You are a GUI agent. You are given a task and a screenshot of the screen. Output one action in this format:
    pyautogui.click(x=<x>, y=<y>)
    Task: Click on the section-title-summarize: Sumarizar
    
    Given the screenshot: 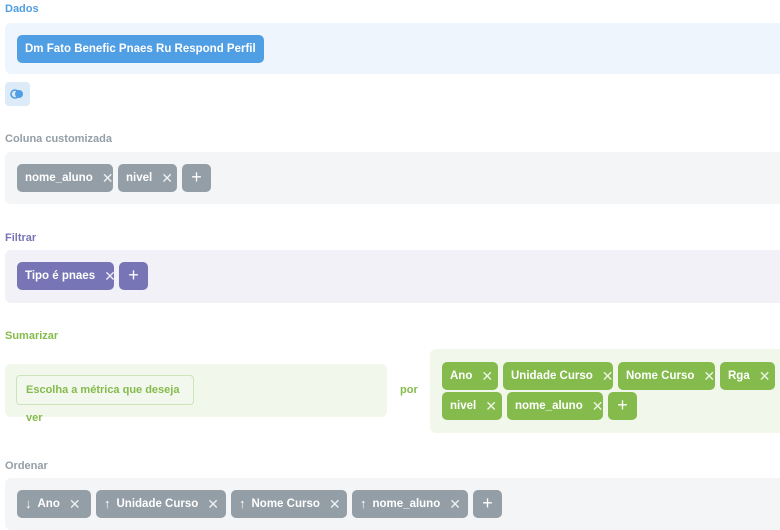 What is the action you would take?
    pyautogui.click(x=32, y=336)
    